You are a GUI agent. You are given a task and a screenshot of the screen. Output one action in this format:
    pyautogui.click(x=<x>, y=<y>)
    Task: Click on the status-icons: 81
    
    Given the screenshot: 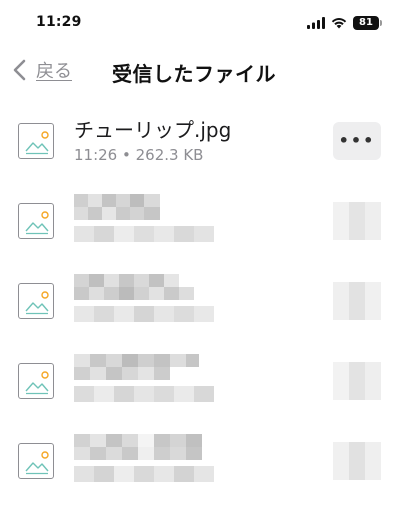 What is the action you would take?
    pyautogui.click(x=344, y=23)
    